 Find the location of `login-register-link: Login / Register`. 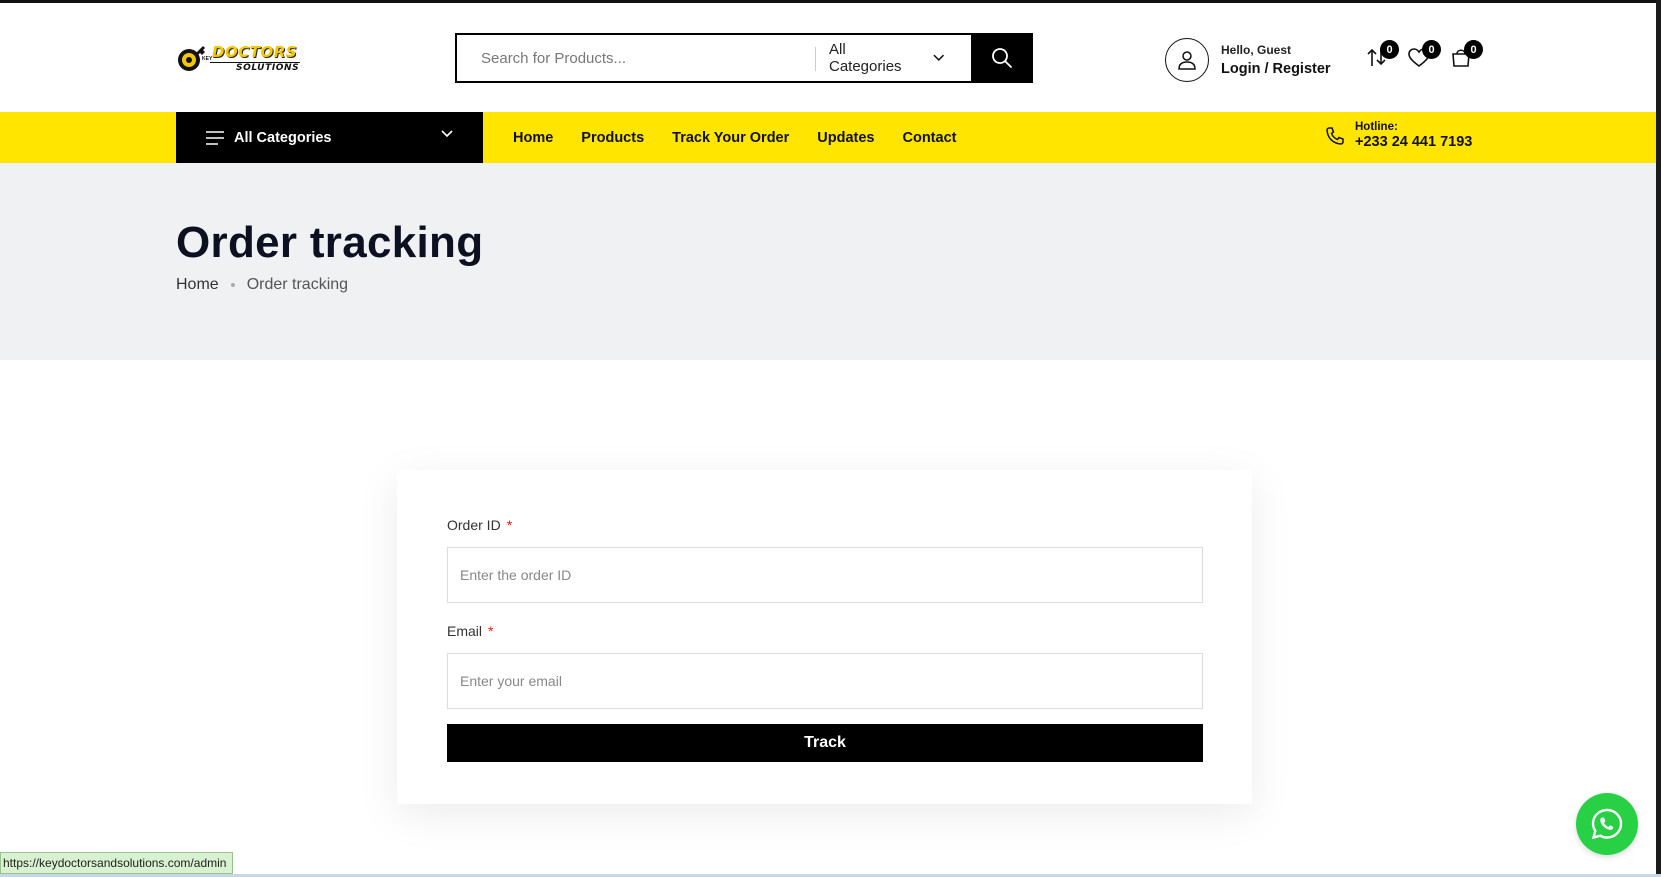

login-register-link: Login / Register is located at coordinates (1276, 69).